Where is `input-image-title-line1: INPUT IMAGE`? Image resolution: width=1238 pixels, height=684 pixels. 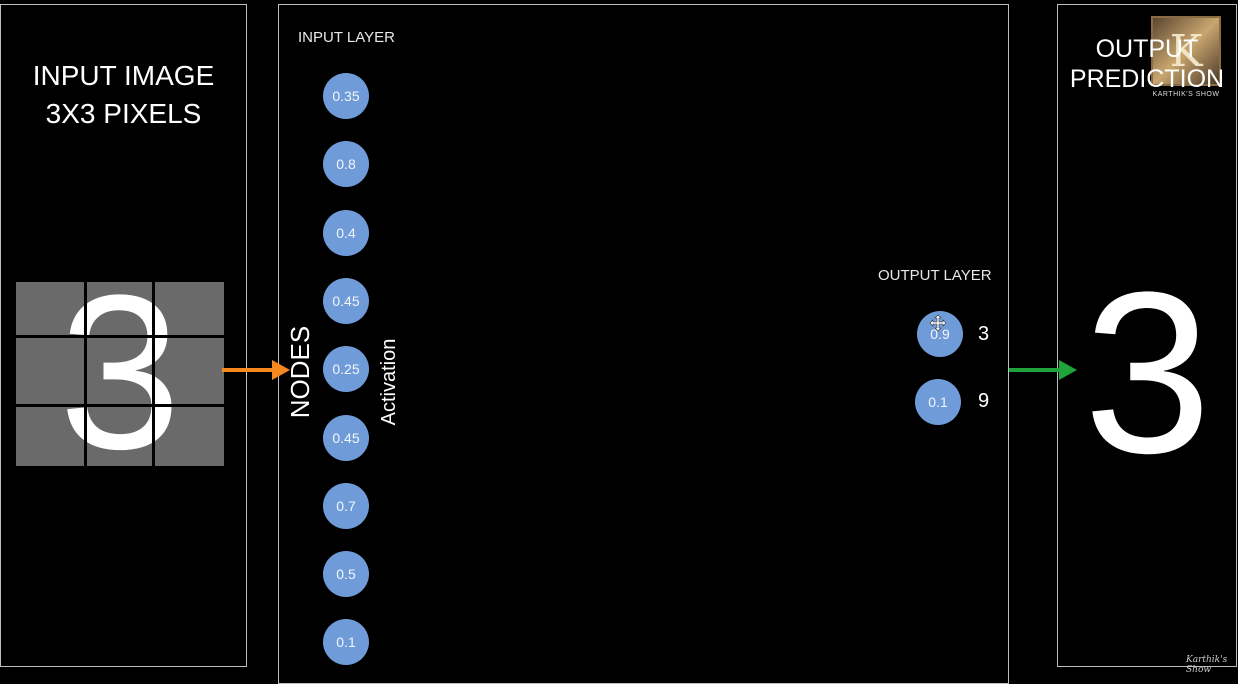 input-image-title-line1: INPUT IMAGE is located at coordinates (123, 75).